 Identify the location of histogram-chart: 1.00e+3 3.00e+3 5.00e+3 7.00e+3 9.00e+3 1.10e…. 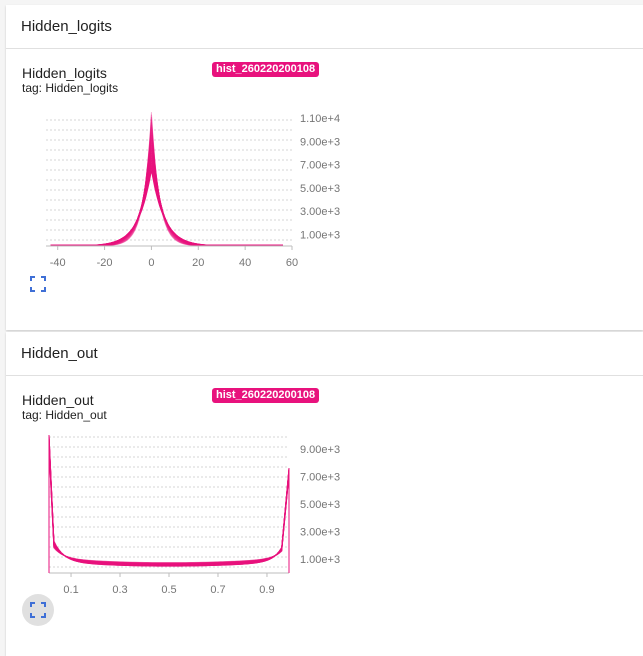
(193, 190).